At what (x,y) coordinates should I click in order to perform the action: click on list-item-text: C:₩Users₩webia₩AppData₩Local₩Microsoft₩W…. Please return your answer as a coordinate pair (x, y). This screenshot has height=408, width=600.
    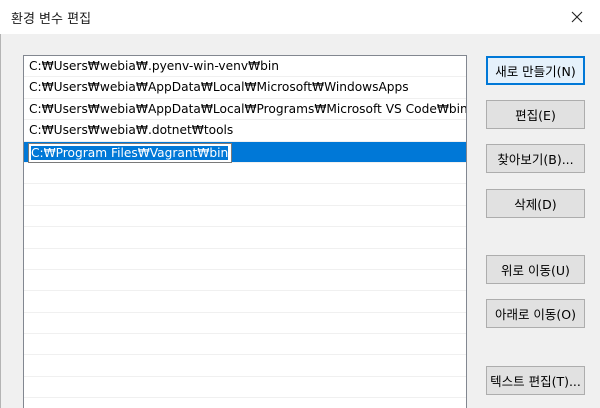
    Looking at the image, I should click on (219, 87).